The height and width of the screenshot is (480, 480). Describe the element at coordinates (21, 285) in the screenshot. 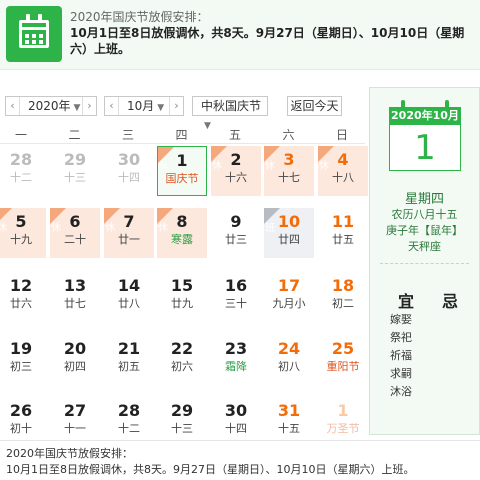

I see `day-number: 12` at that location.